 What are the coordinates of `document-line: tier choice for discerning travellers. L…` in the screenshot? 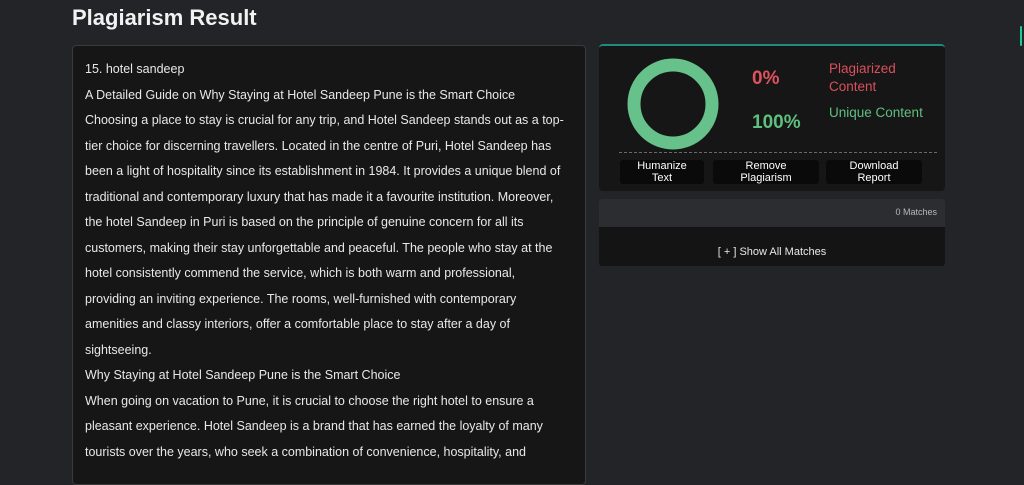 It's located at (318, 145).